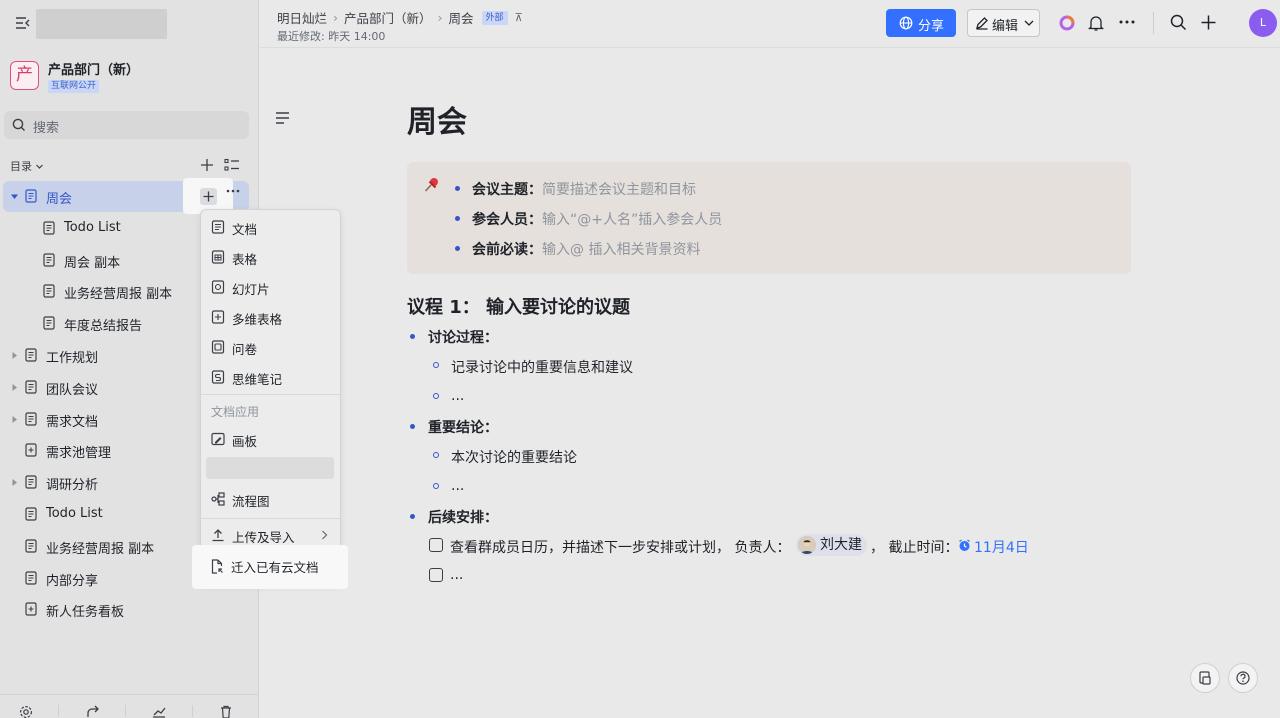  Describe the element at coordinates (519, 17) in the screenshot. I see `pin-icon: ⊼` at that location.